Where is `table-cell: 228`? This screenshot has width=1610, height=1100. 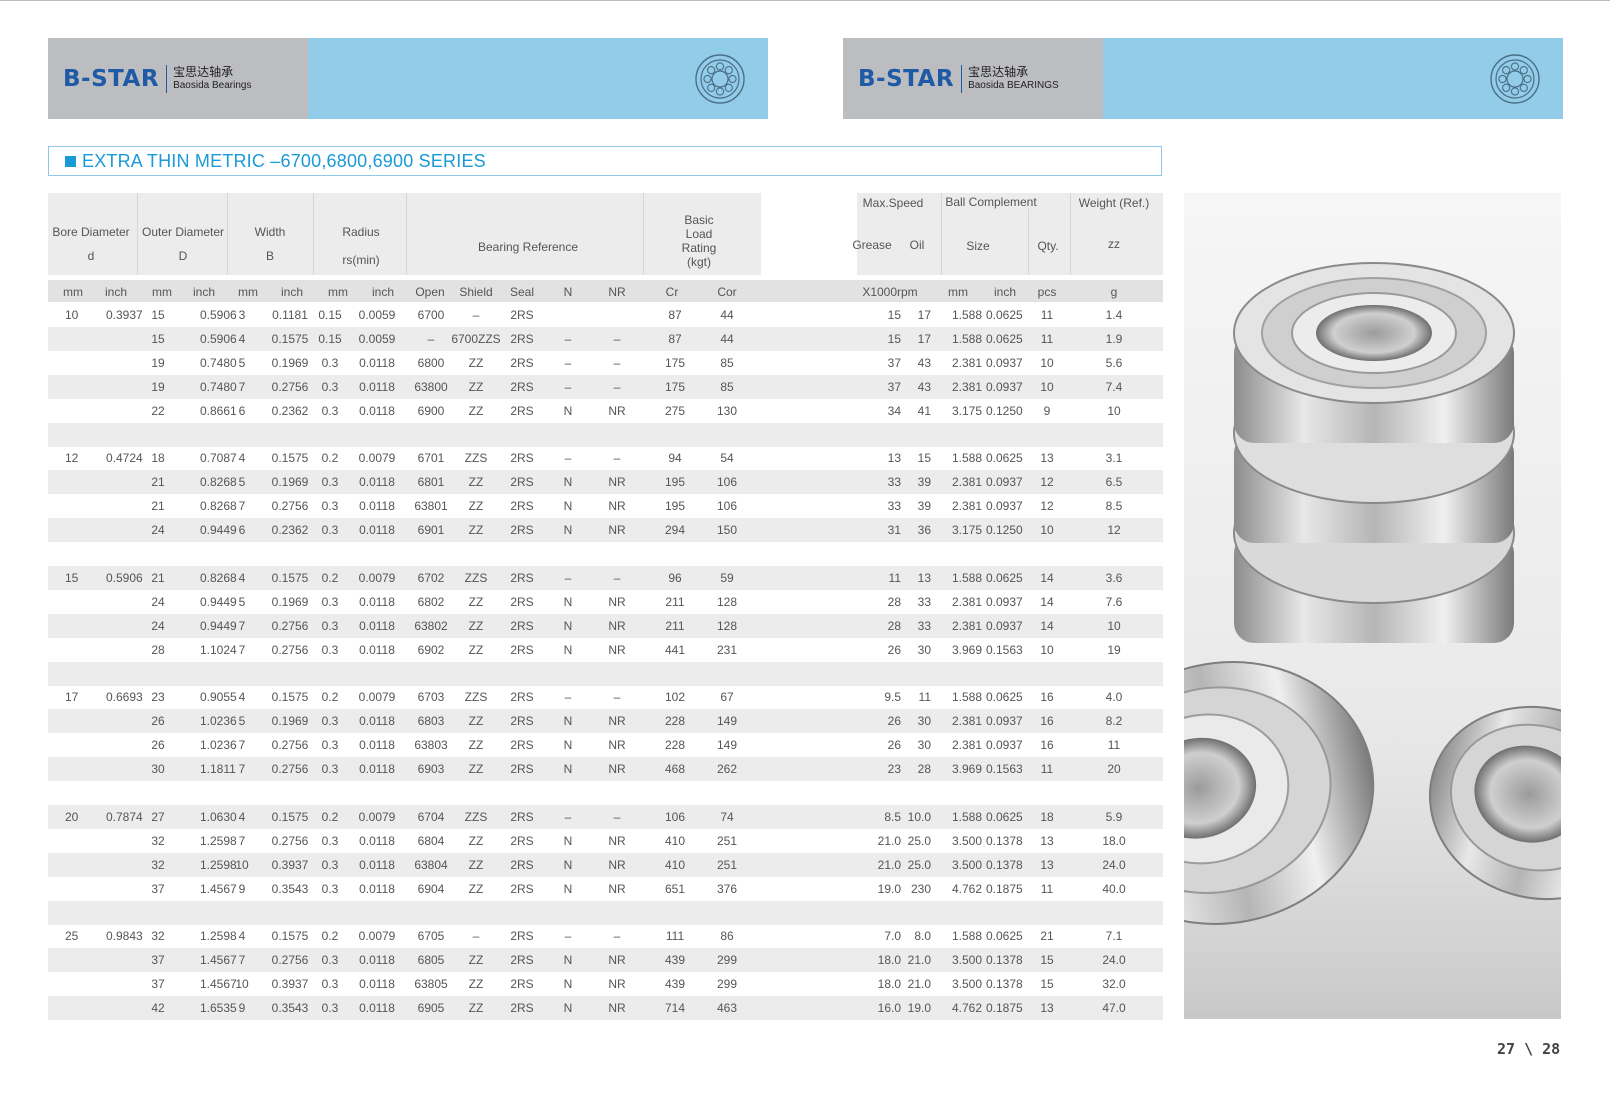 table-cell: 228 is located at coordinates (675, 721).